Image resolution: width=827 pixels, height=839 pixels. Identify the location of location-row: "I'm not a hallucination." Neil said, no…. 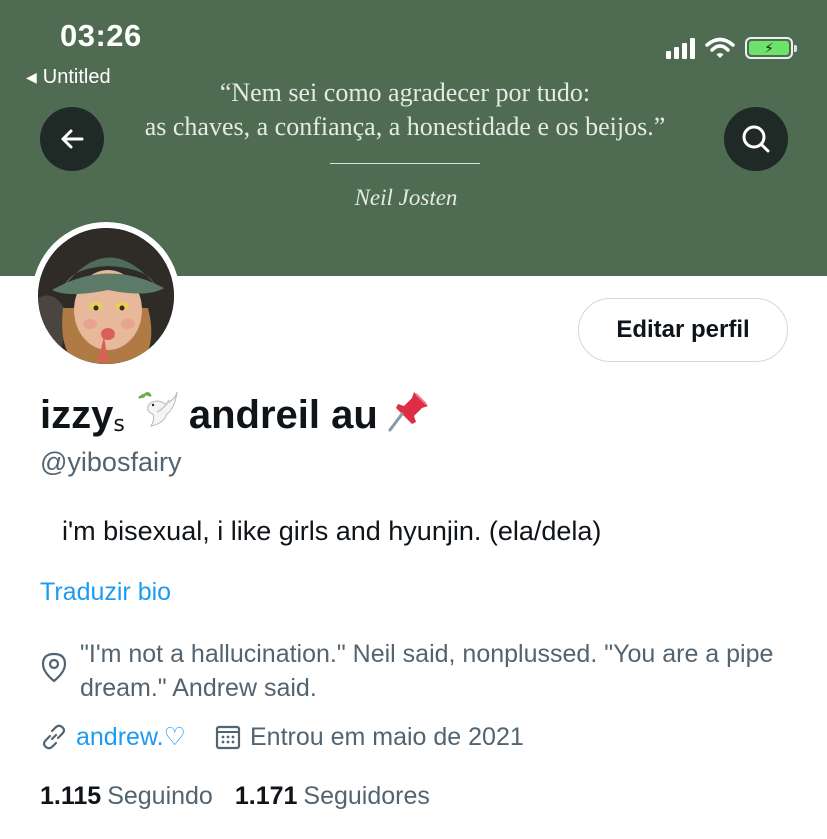
(420, 671).